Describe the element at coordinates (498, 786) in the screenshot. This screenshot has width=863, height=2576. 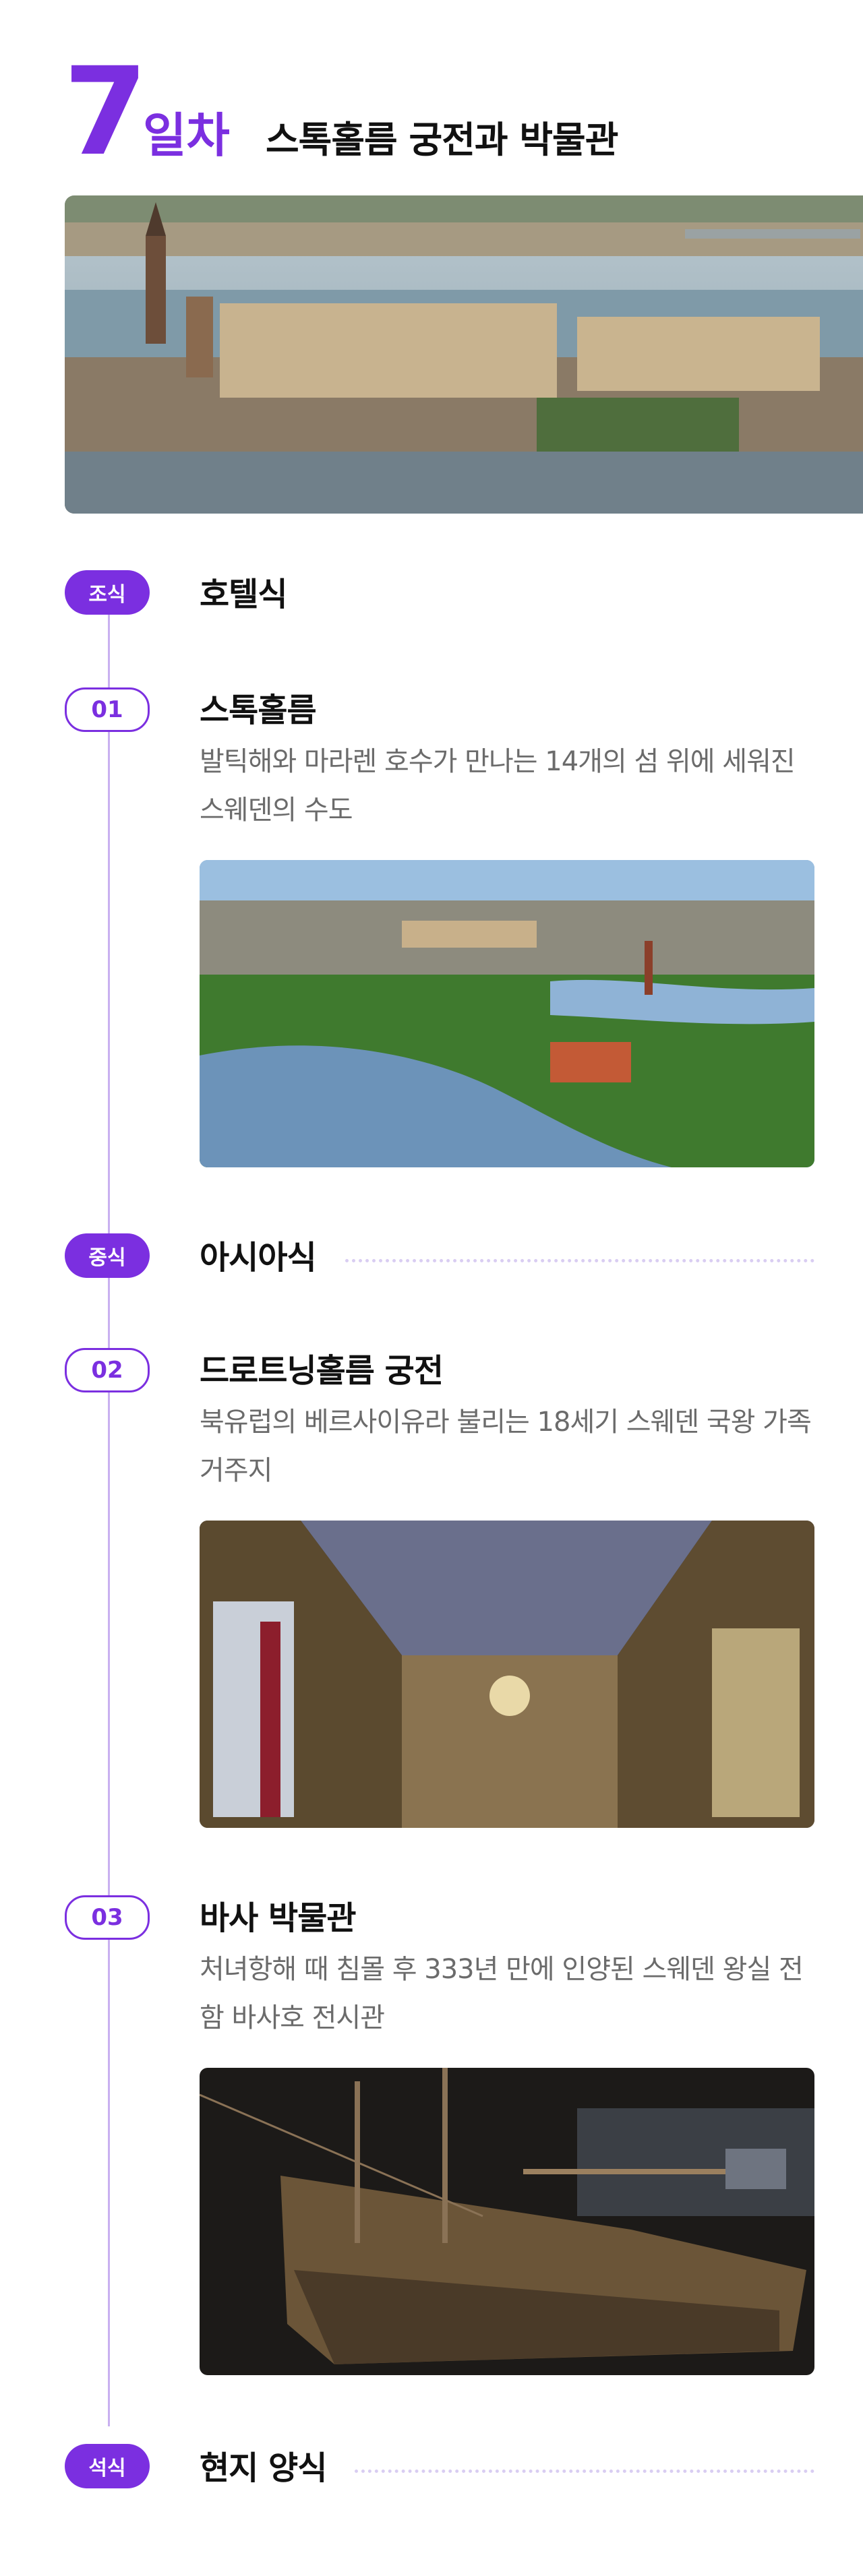
I see `spot-description: 발틱해와 마라렌 호수가 만나는 14개의 섬 위에 세워진 스웨덴의 수도` at that location.